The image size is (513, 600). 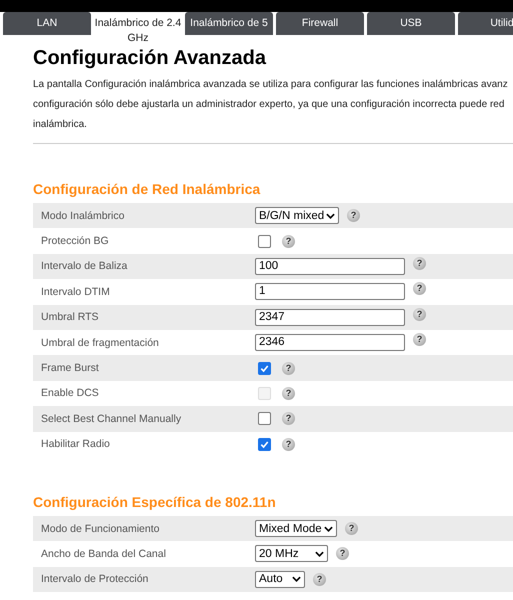 I want to click on input-field: 2346, so click(x=330, y=343).